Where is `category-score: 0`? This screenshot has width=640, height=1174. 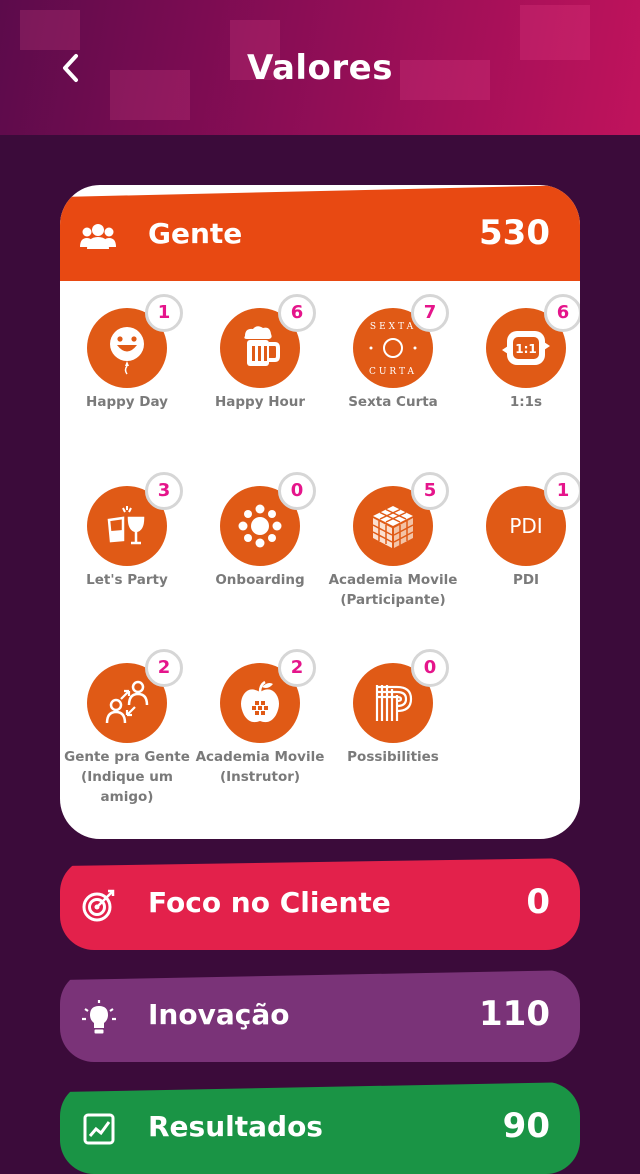 category-score: 0 is located at coordinates (538, 902).